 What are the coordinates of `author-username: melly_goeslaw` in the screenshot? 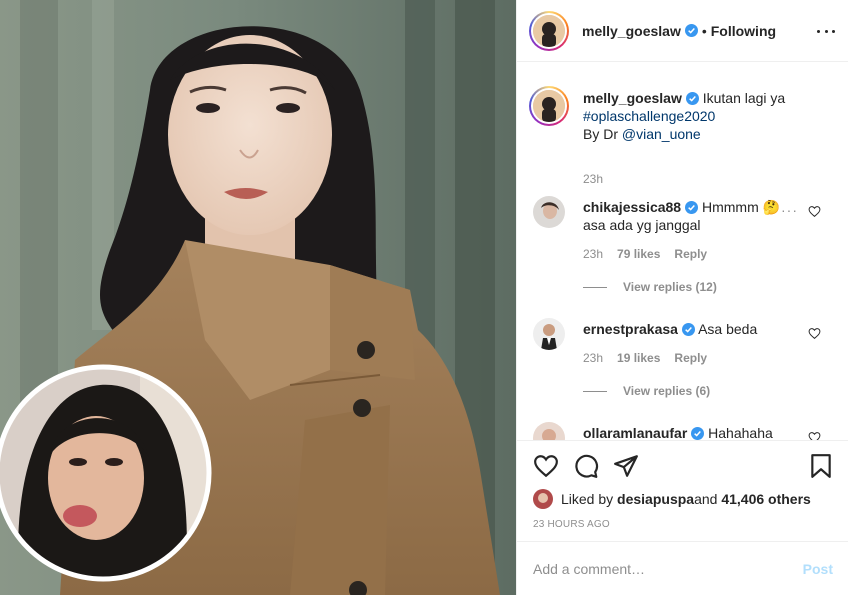 It's located at (631, 31).